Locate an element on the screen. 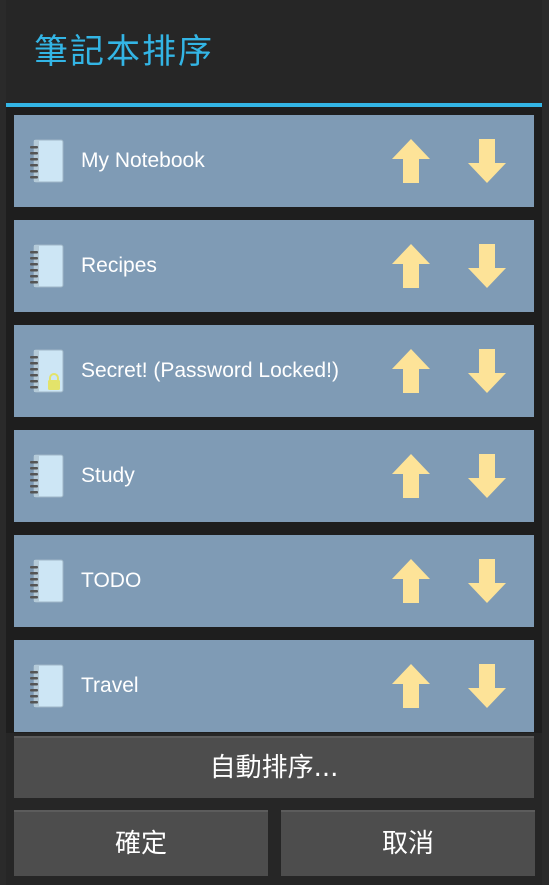  notebook-label: Recipes is located at coordinates (119, 265).